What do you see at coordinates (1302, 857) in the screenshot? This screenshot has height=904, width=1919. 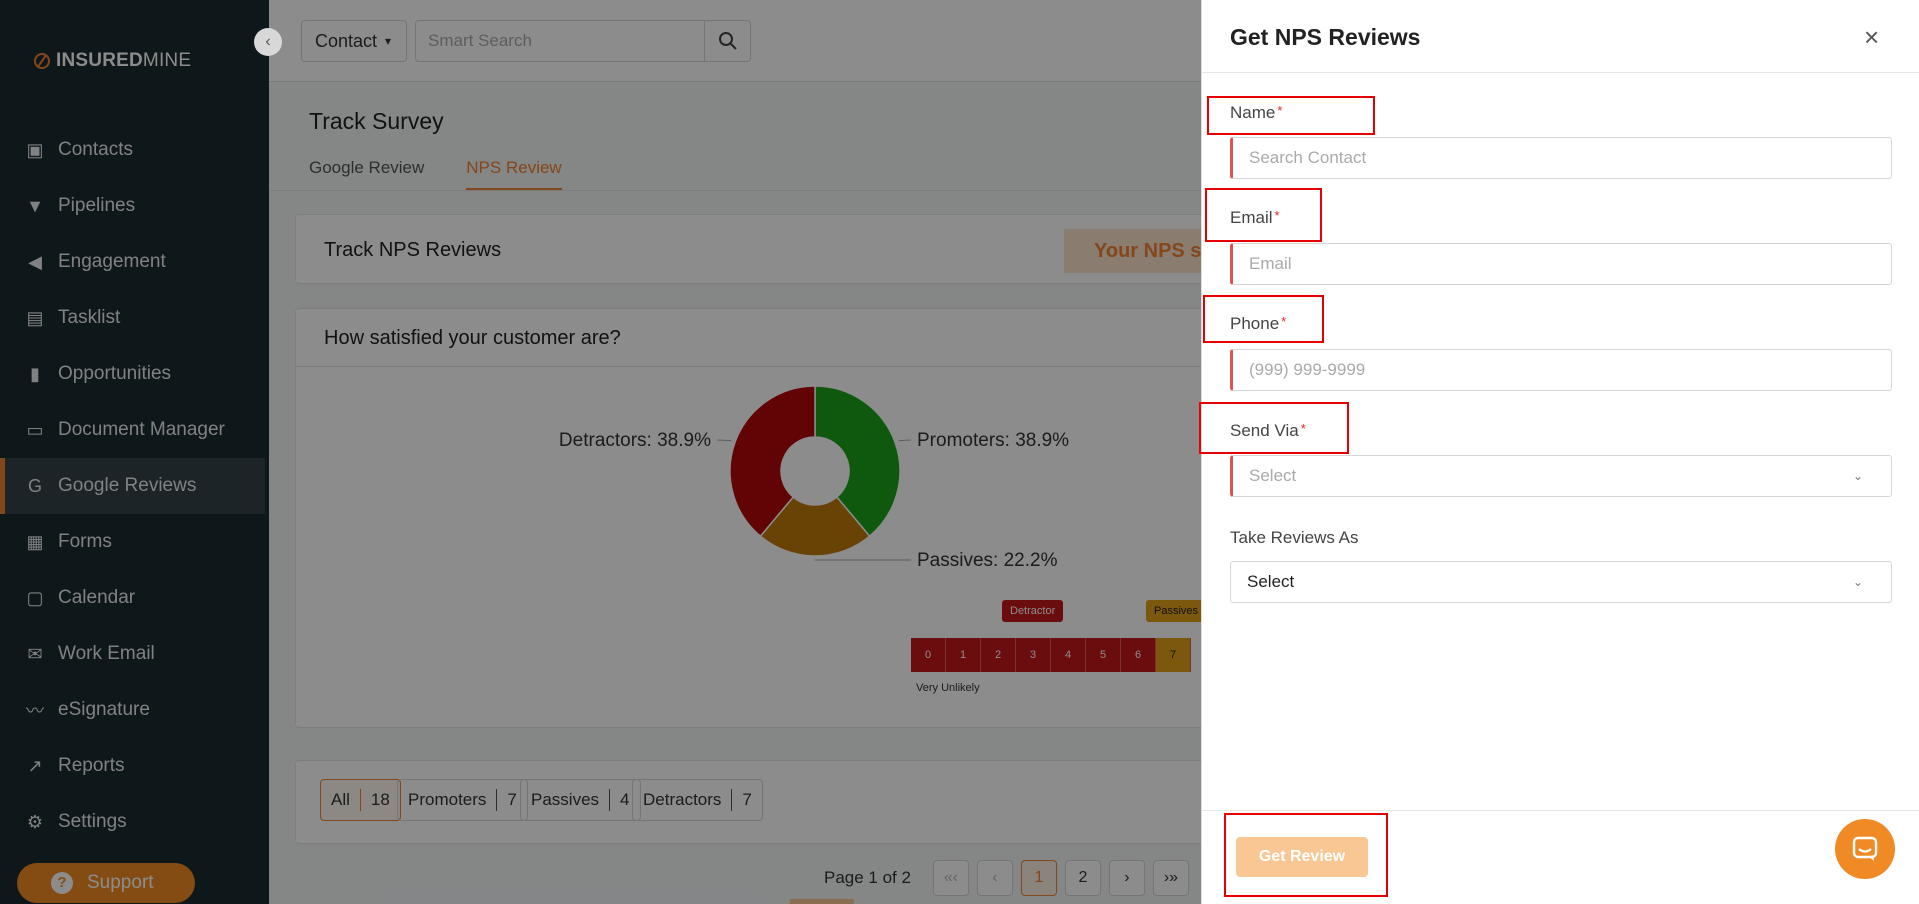 I see `get-review-button: Get Review` at bounding box center [1302, 857].